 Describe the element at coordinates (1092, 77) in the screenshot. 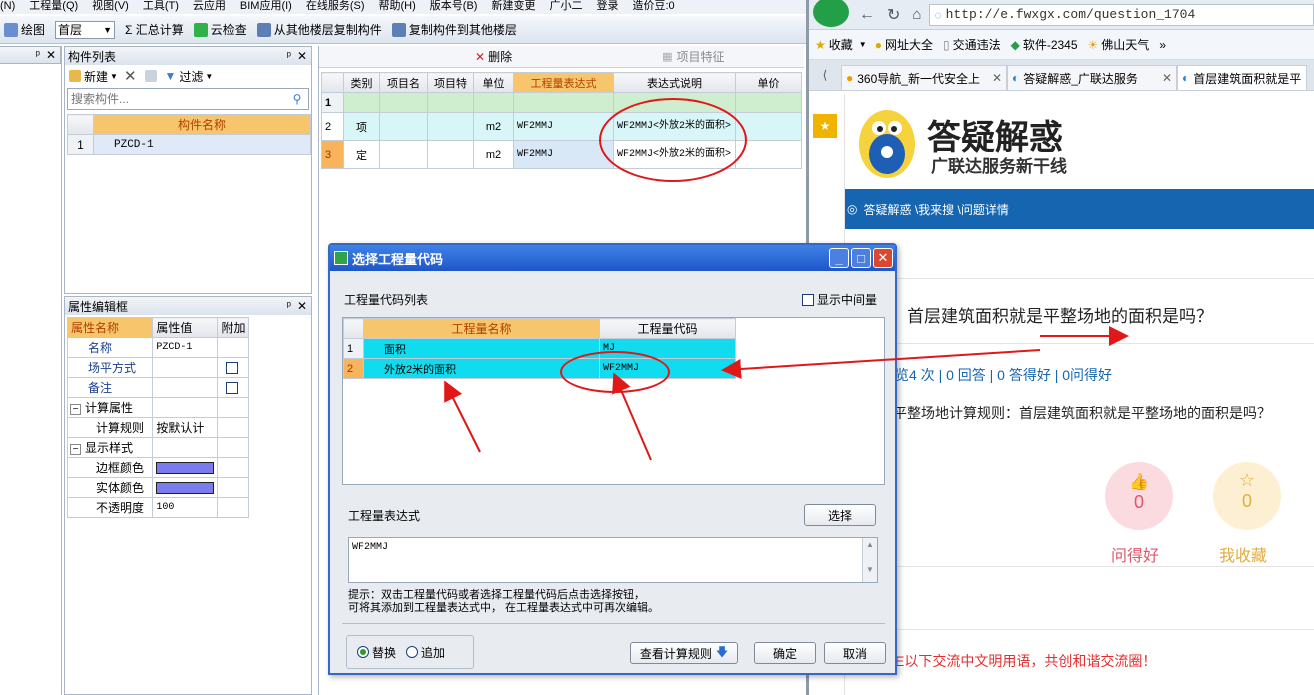

I see `browser-tab: ◐ 答疑解惑_广联达服务 ✕` at that location.